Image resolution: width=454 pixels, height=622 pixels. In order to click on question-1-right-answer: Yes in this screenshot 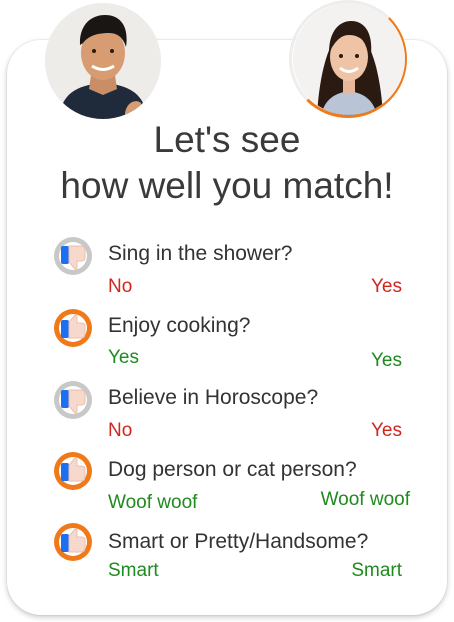, I will do `click(386, 286)`.